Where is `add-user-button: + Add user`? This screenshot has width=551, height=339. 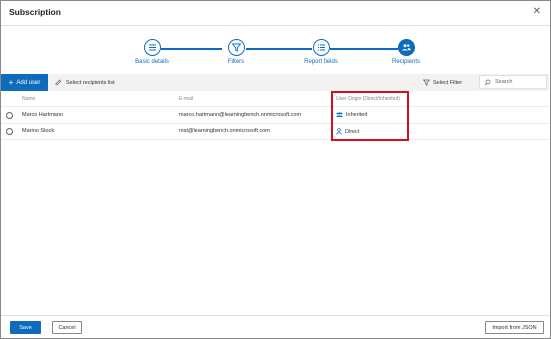 add-user-button: + Add user is located at coordinates (24, 82).